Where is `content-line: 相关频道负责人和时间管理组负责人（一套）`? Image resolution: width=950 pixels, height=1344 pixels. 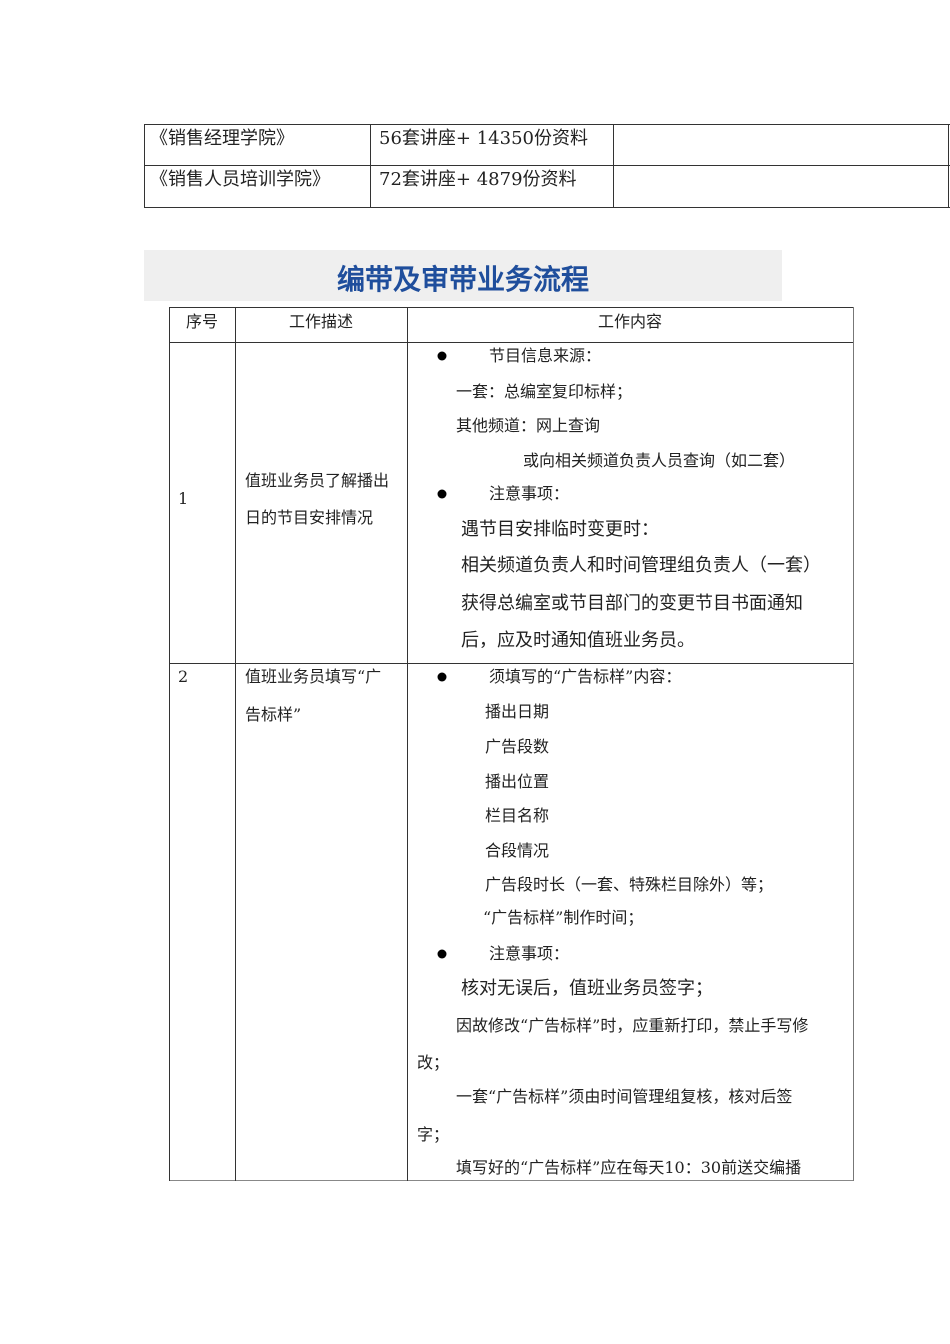
content-line: 相关频道负责人和时间管理组负责人（一套） is located at coordinates (641, 565).